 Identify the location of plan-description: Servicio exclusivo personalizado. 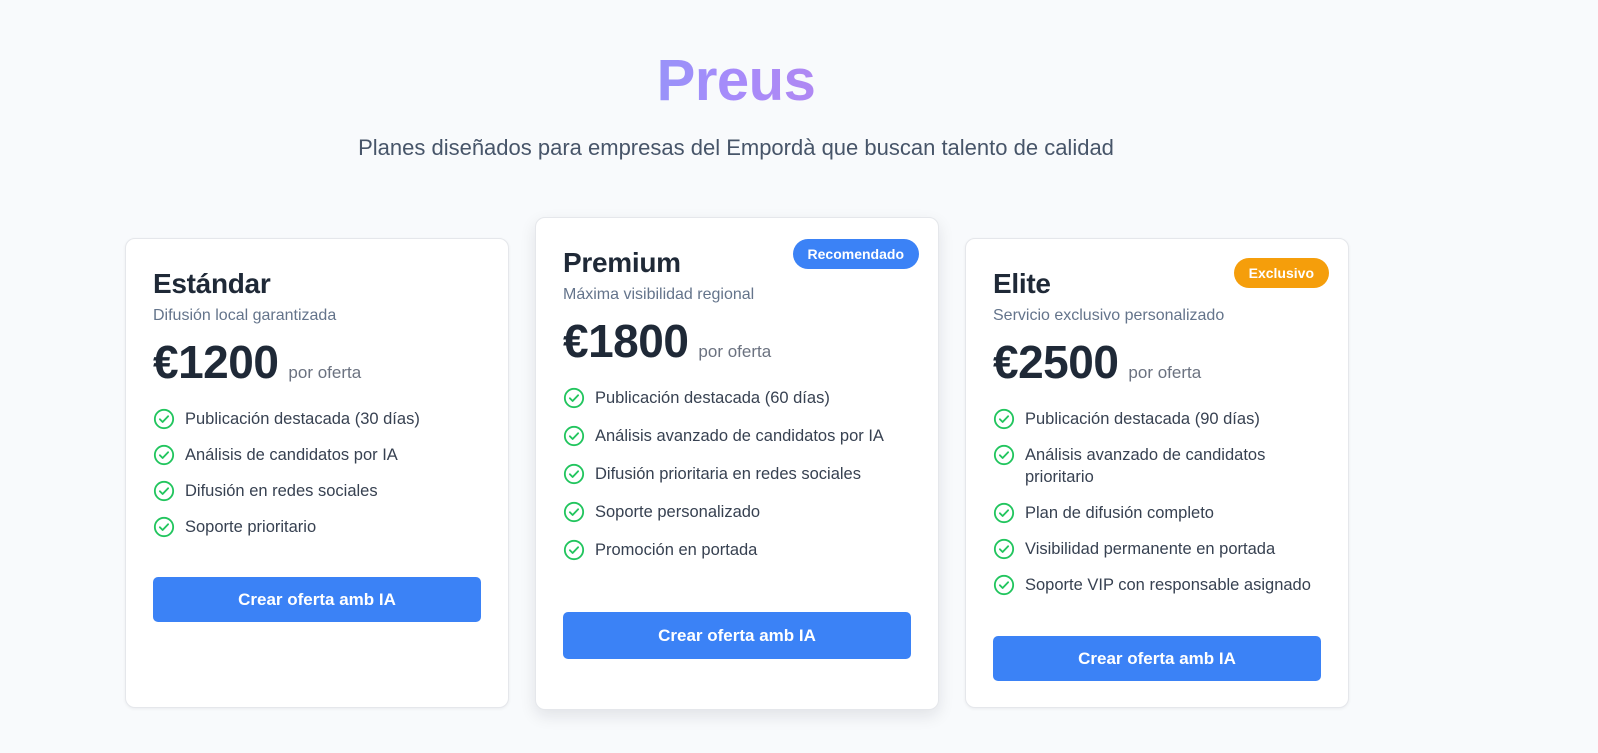
(1109, 315).